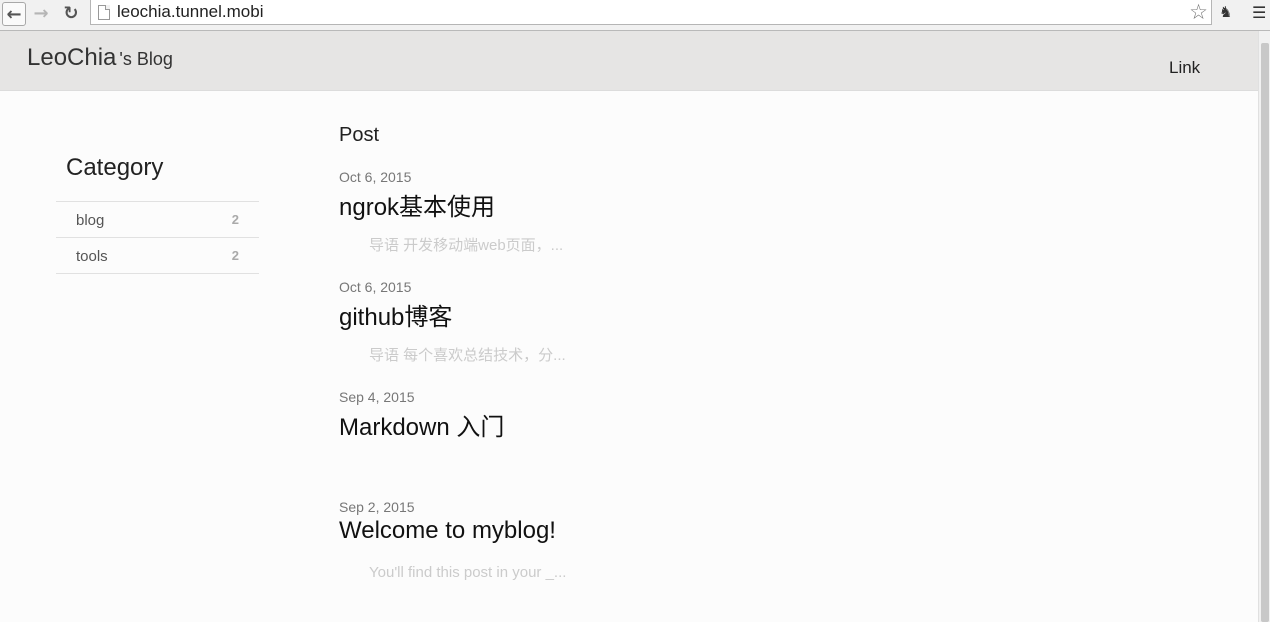 The height and width of the screenshot is (622, 1270). Describe the element at coordinates (1265, 332) in the screenshot. I see `scrollbar-thumb` at that location.